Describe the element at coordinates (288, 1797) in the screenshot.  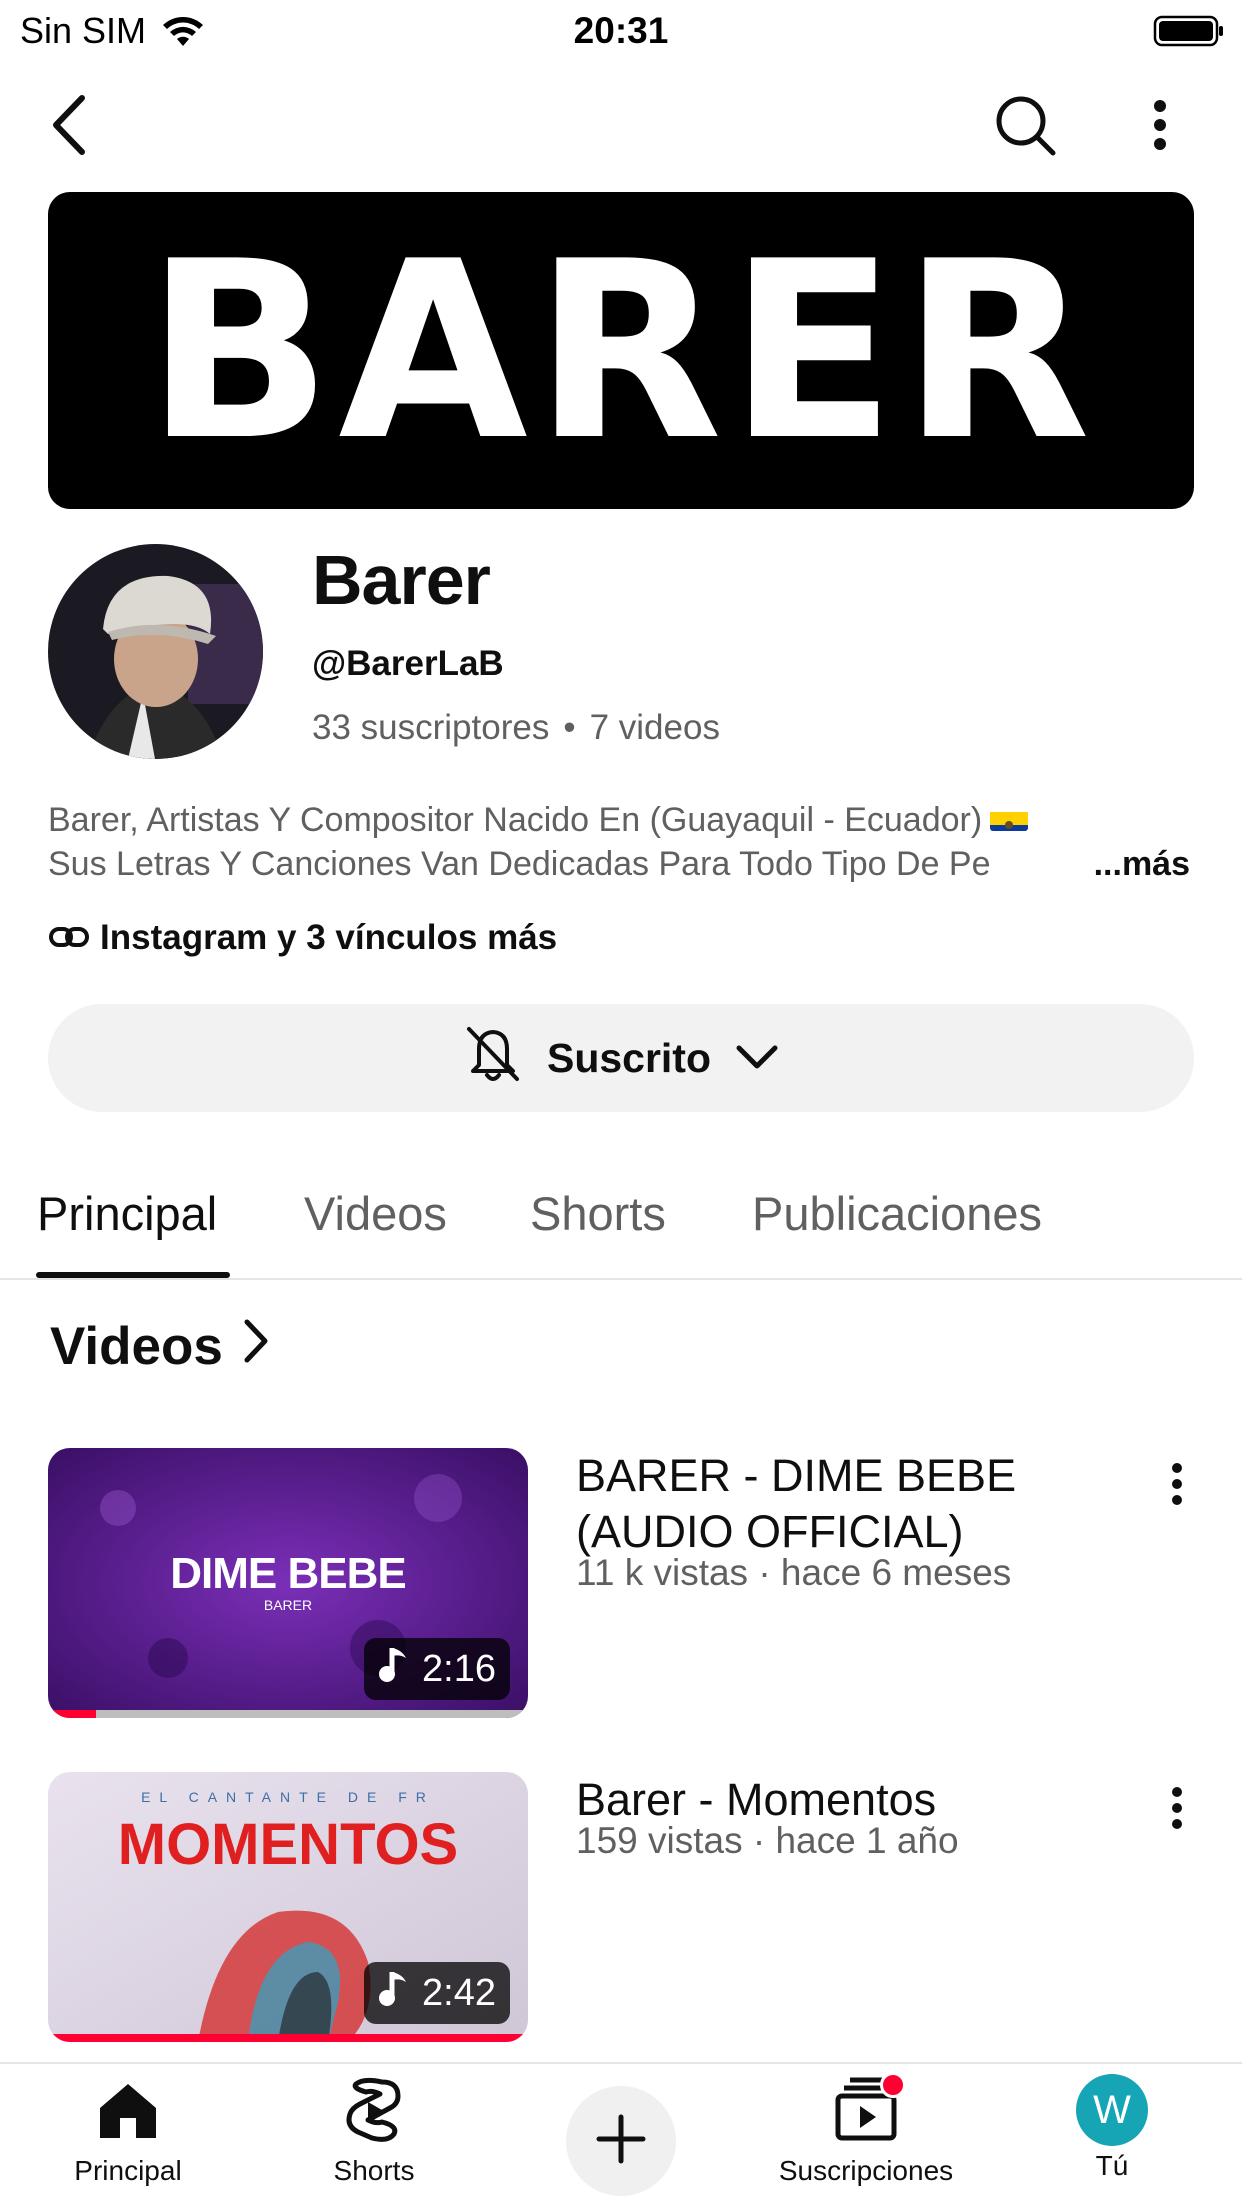
I see `thumb-subtitle: EL CANTANTE DE FR` at that location.